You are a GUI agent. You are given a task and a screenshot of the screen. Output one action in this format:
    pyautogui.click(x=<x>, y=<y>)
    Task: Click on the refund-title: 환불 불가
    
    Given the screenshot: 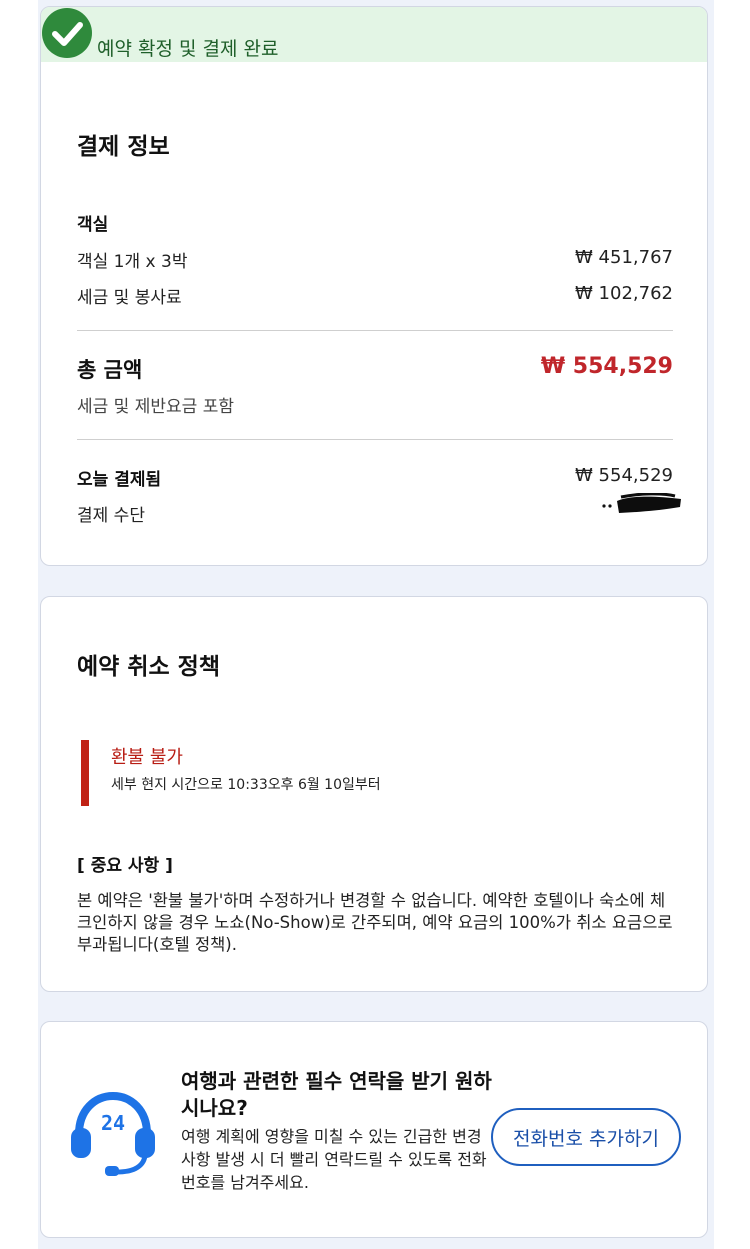 What is the action you would take?
    pyautogui.click(x=147, y=757)
    